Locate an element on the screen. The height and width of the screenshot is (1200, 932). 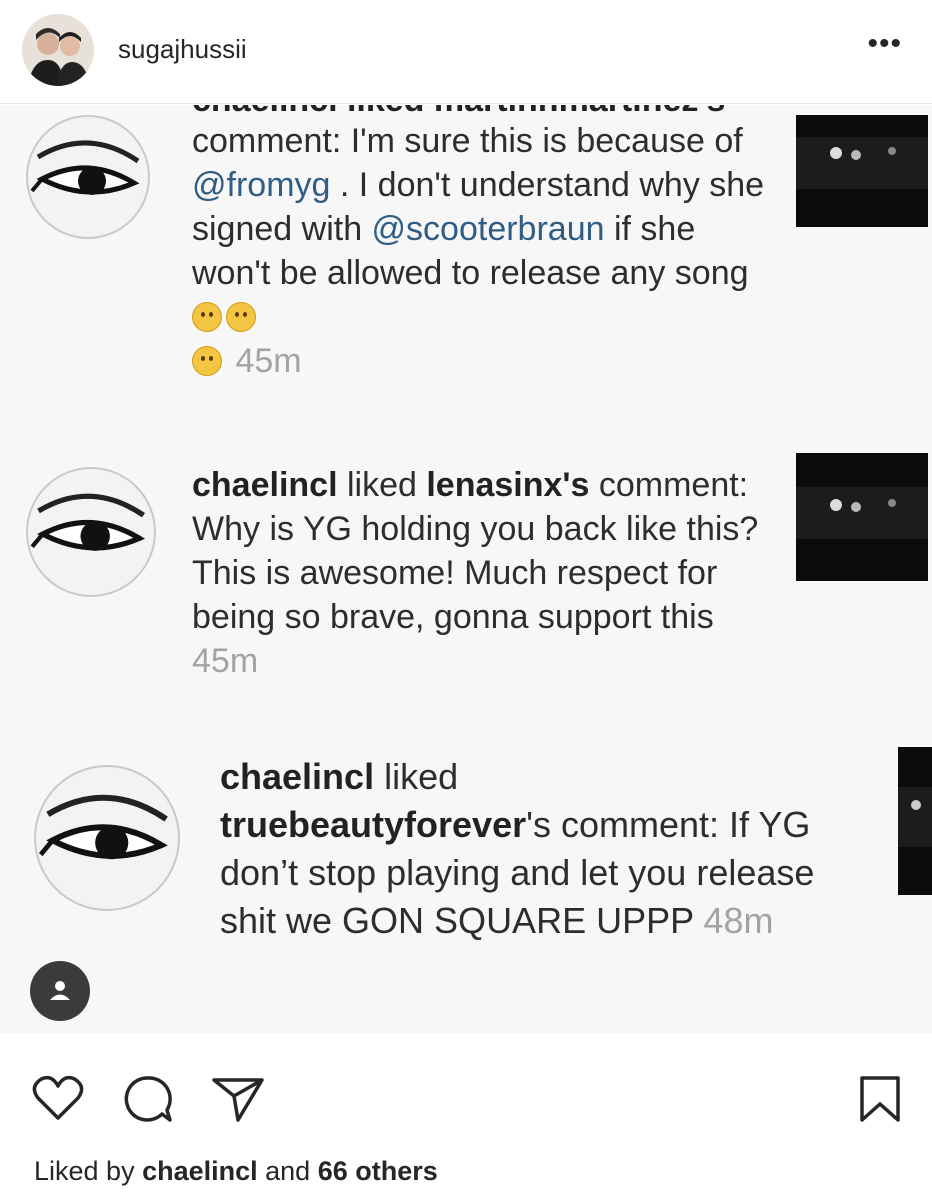
commenter-username: lenasinx's is located at coordinates (507, 485).